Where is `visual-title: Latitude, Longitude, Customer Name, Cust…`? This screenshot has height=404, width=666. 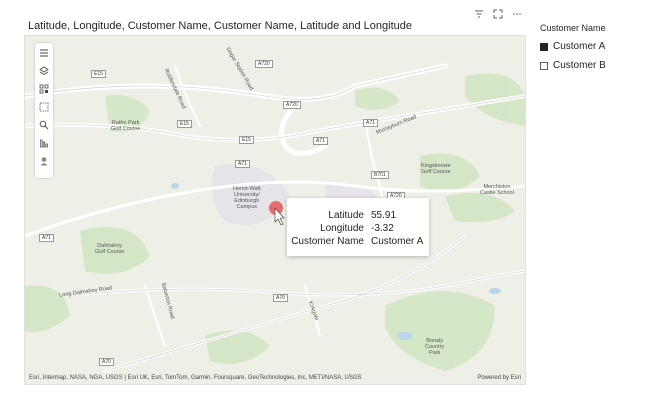 visual-title: Latitude, Longitude, Customer Name, Cust… is located at coordinates (220, 26).